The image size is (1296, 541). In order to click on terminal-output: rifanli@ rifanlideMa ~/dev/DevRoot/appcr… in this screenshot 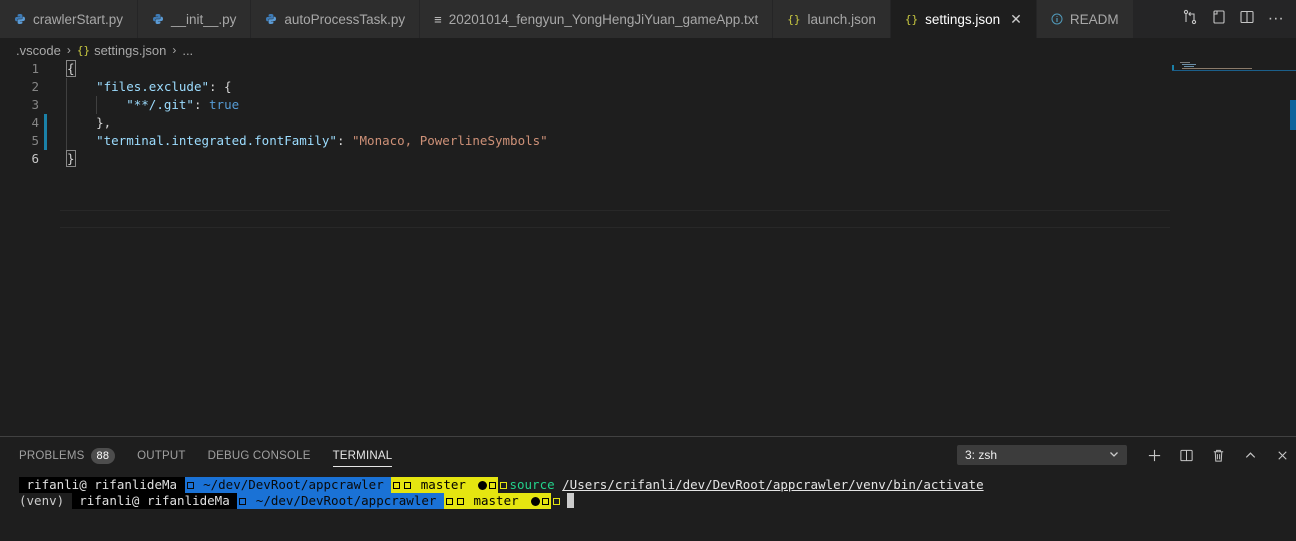, I will do `click(501, 493)`.